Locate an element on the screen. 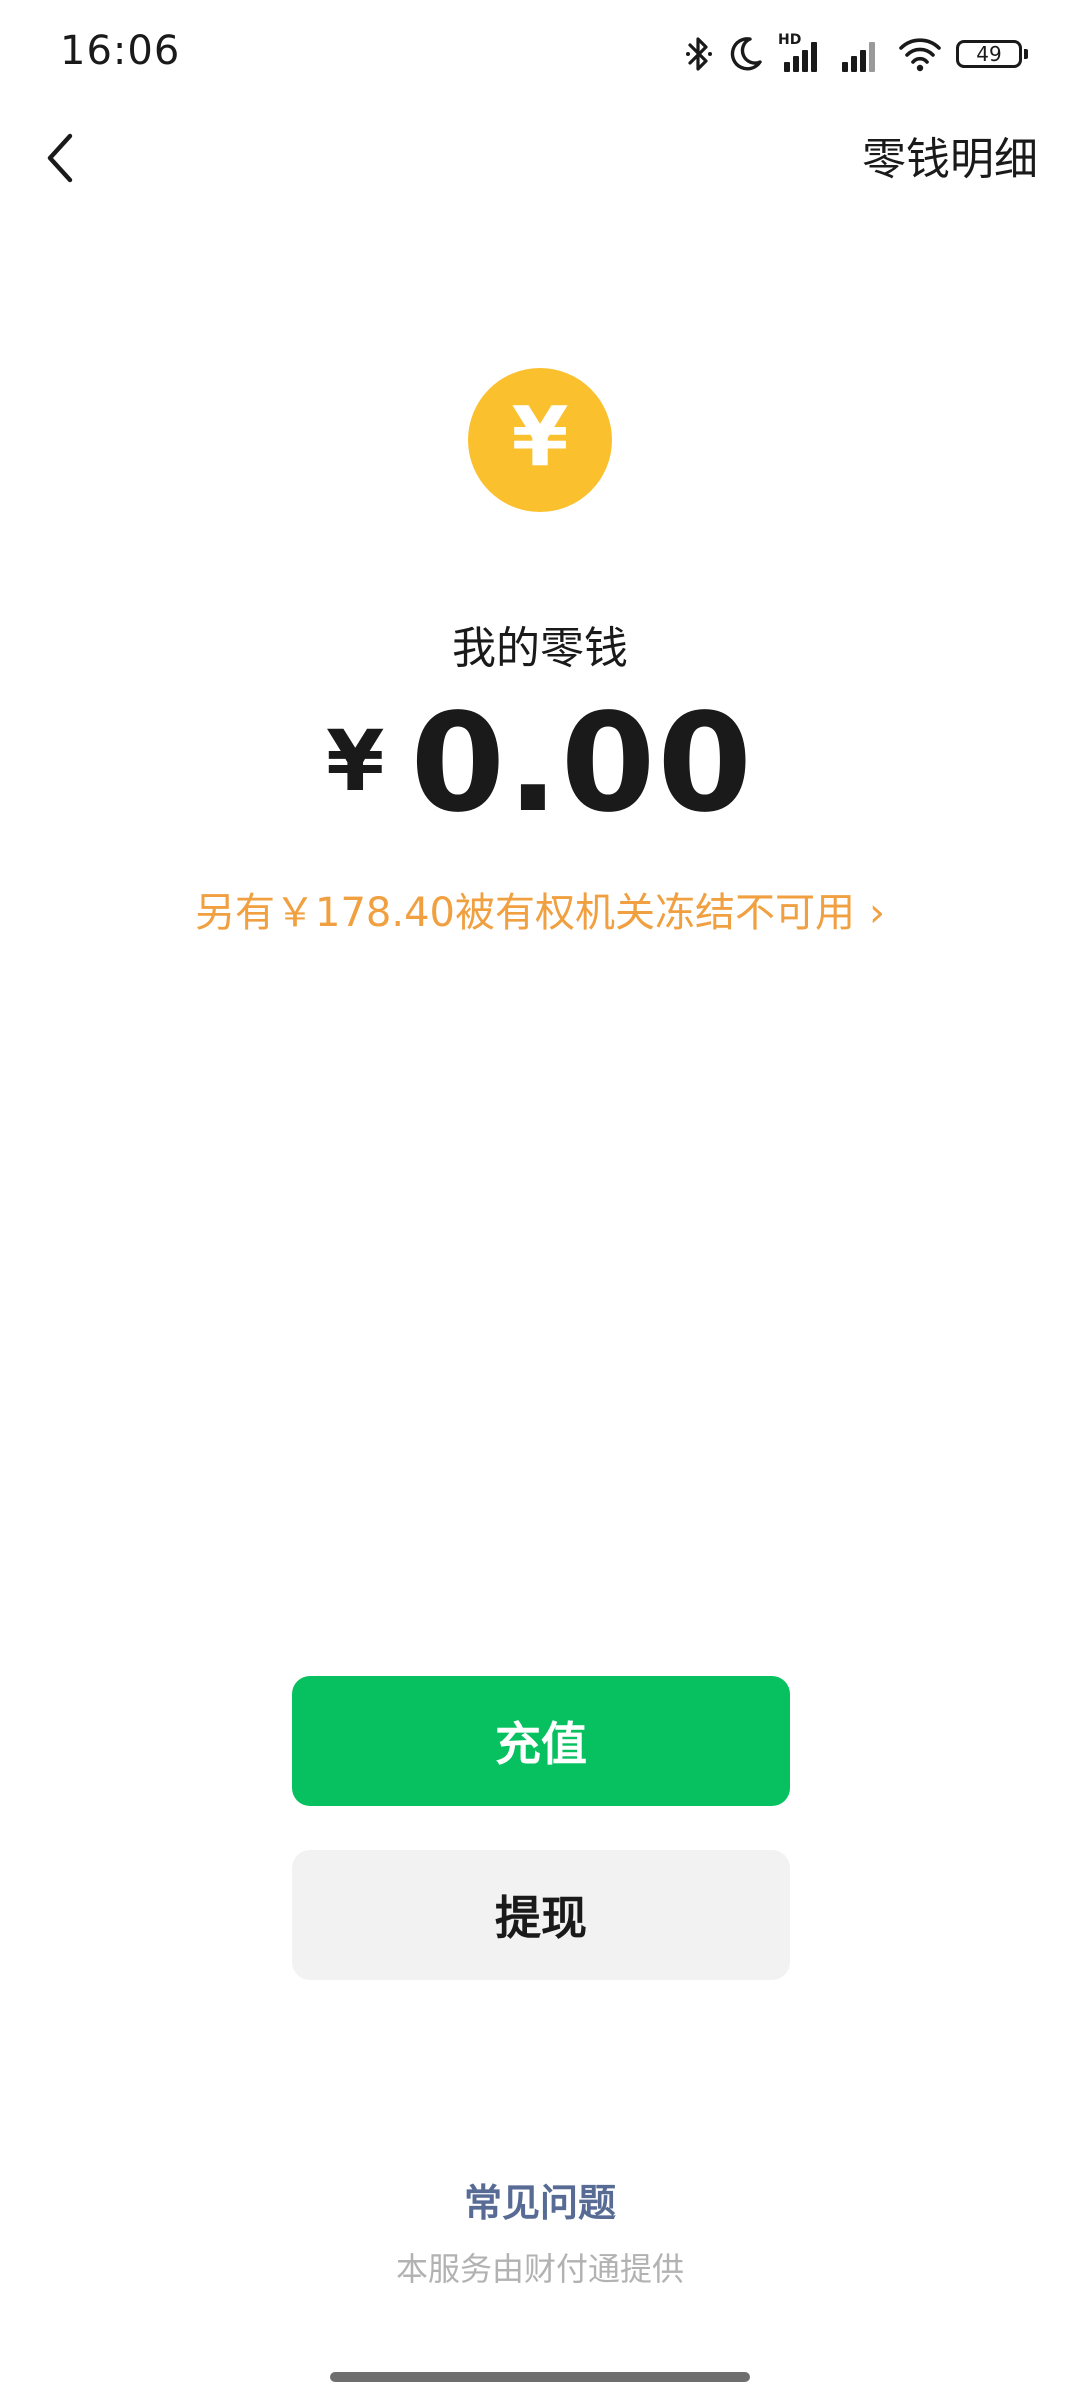  chevron-right-icon: › is located at coordinates (876, 913).